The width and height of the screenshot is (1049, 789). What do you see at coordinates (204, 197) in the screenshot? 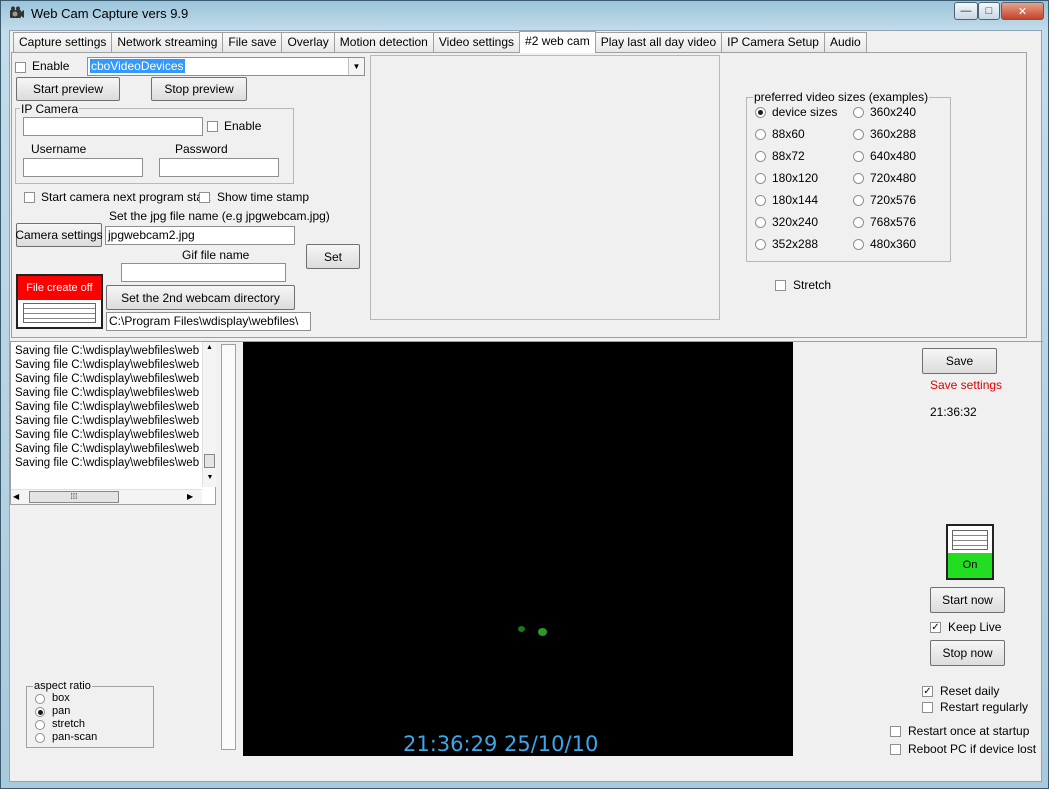
I see `timestamp-checkbox` at bounding box center [204, 197].